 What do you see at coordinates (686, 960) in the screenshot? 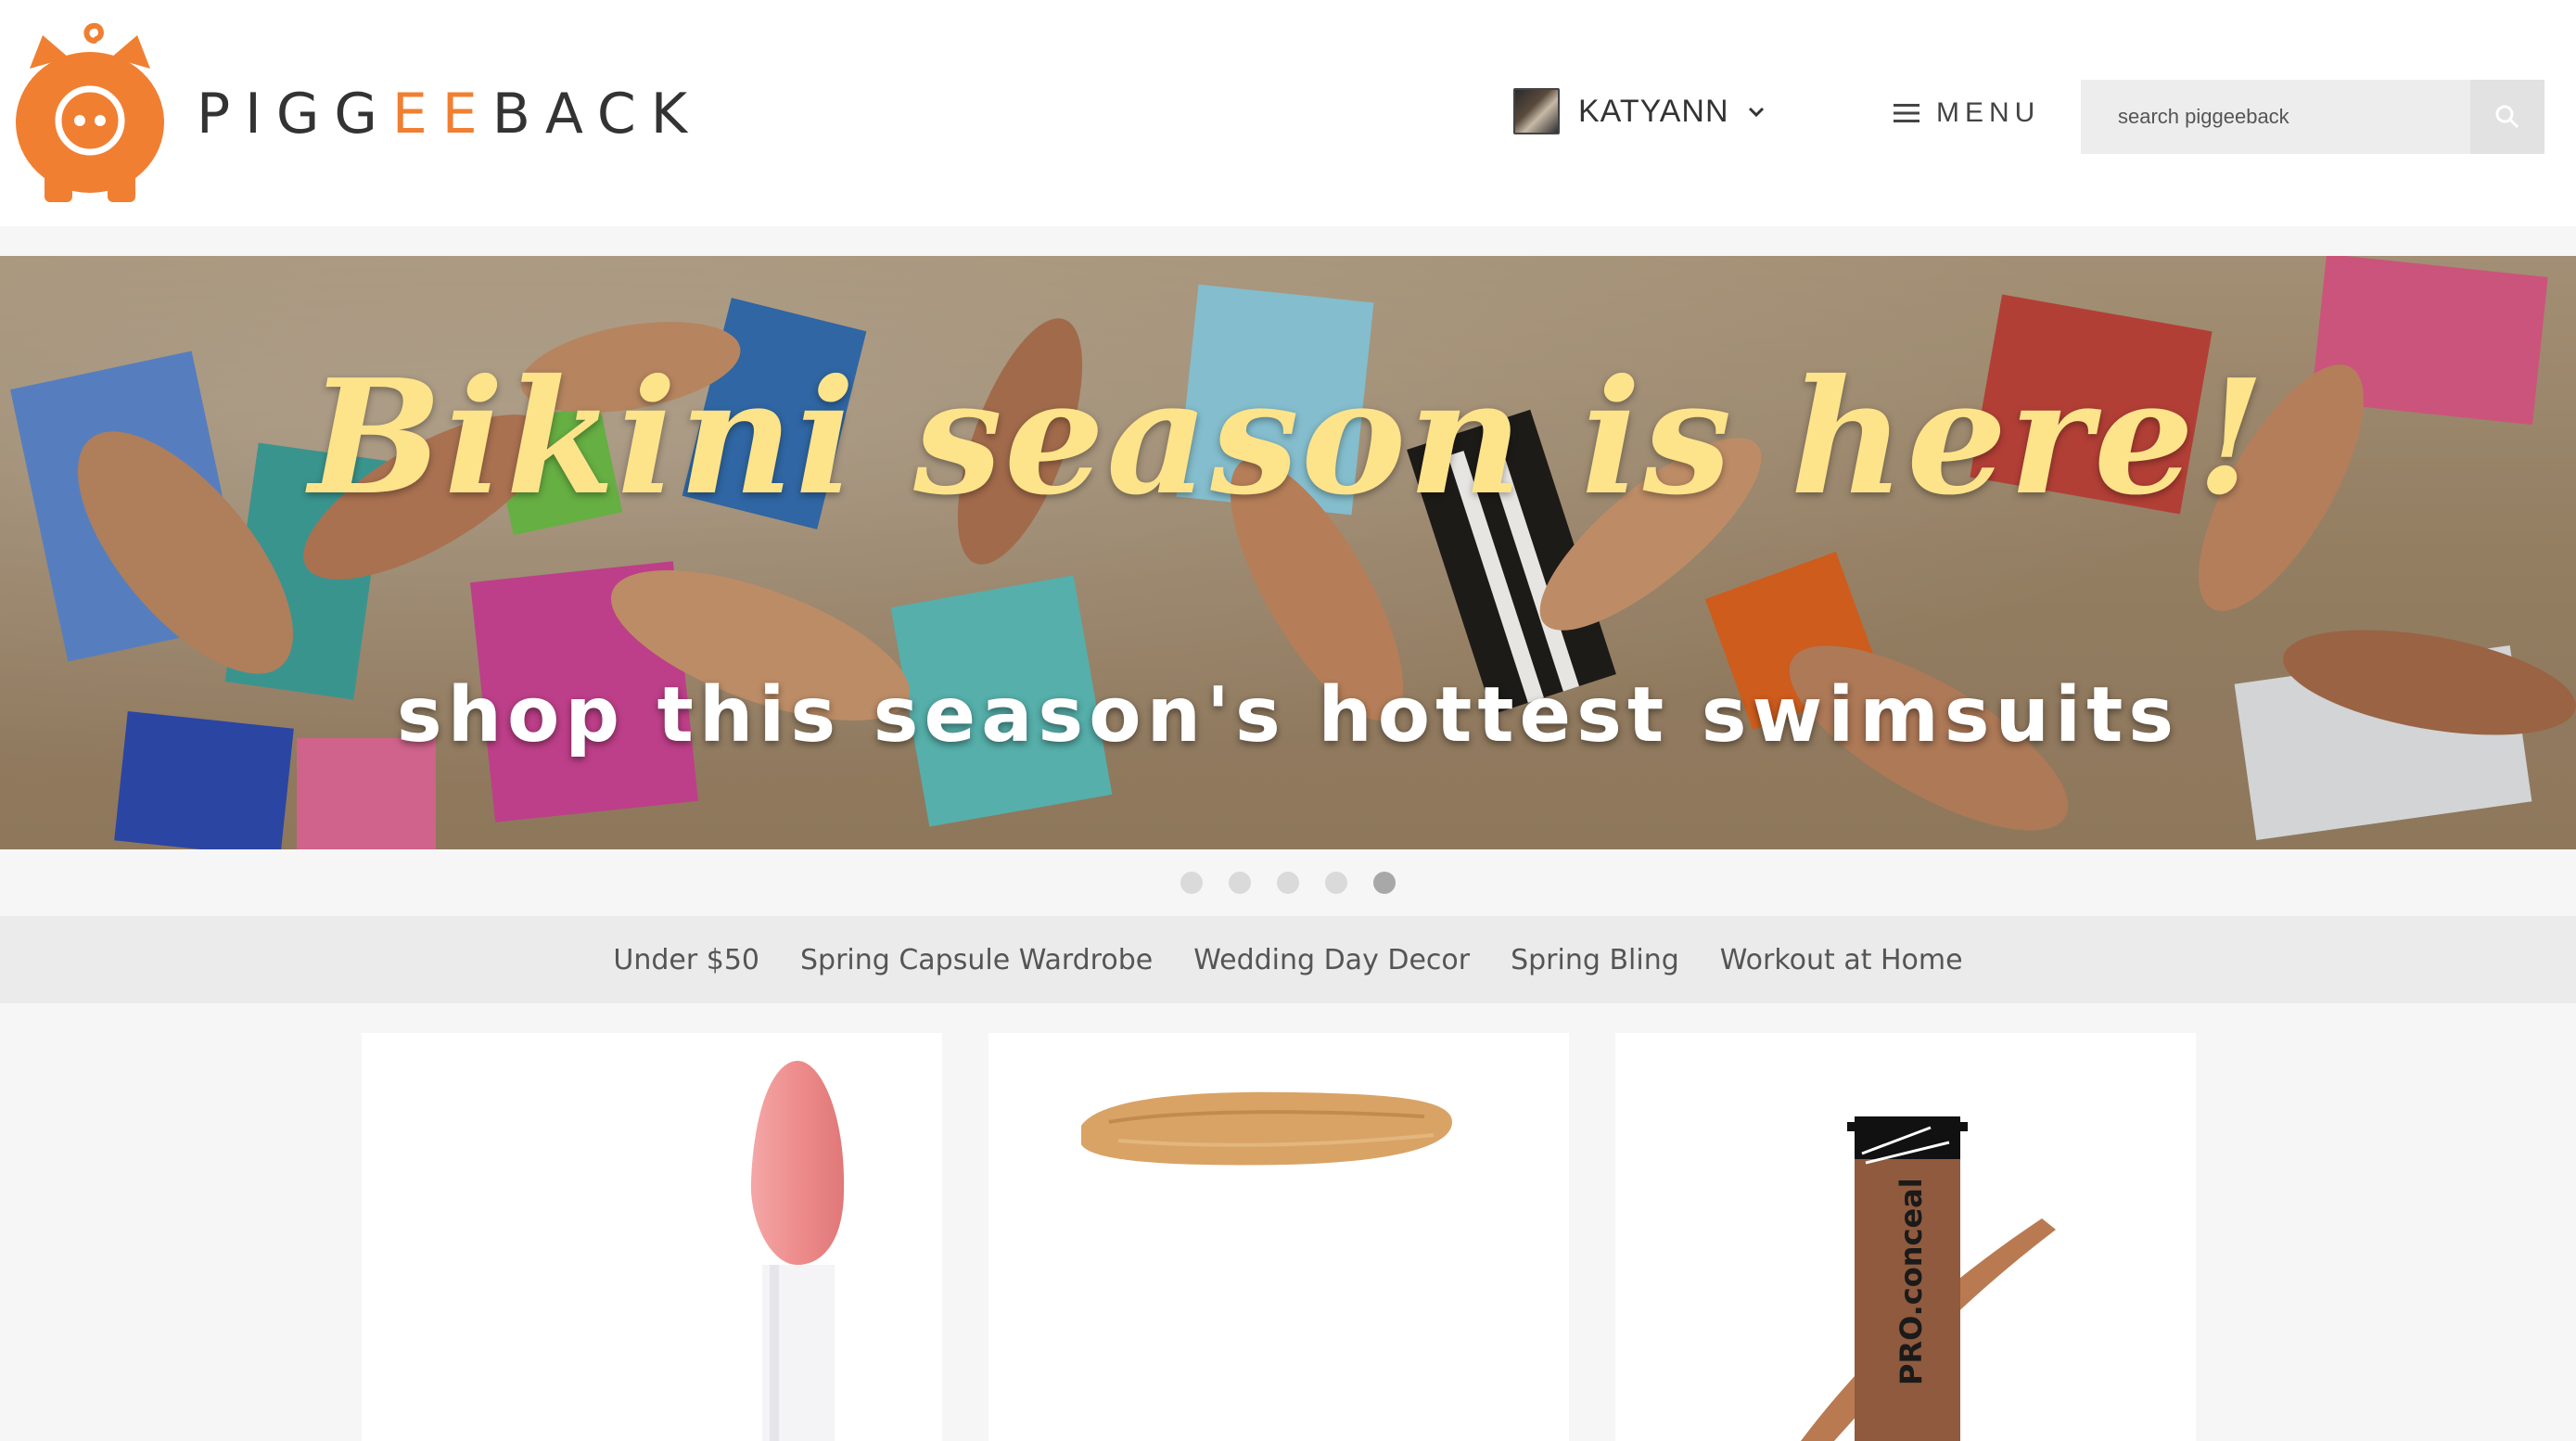
I see `category-link-under-50: Under $50` at bounding box center [686, 960].